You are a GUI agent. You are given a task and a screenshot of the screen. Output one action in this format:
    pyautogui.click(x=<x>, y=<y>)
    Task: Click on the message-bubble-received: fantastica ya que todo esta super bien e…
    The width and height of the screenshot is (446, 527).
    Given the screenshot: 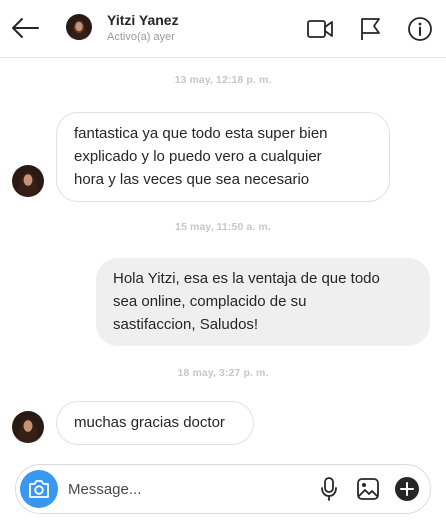 What is the action you would take?
    pyautogui.click(x=223, y=157)
    